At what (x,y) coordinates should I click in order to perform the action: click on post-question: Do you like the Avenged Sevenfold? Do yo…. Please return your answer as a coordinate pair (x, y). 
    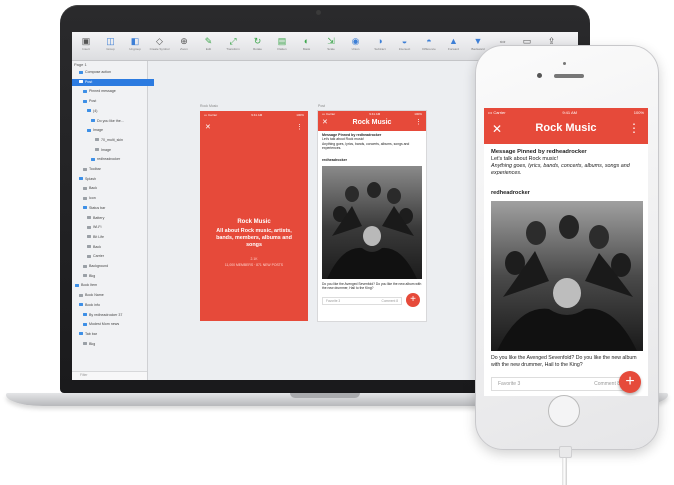
    Looking at the image, I should click on (564, 361).